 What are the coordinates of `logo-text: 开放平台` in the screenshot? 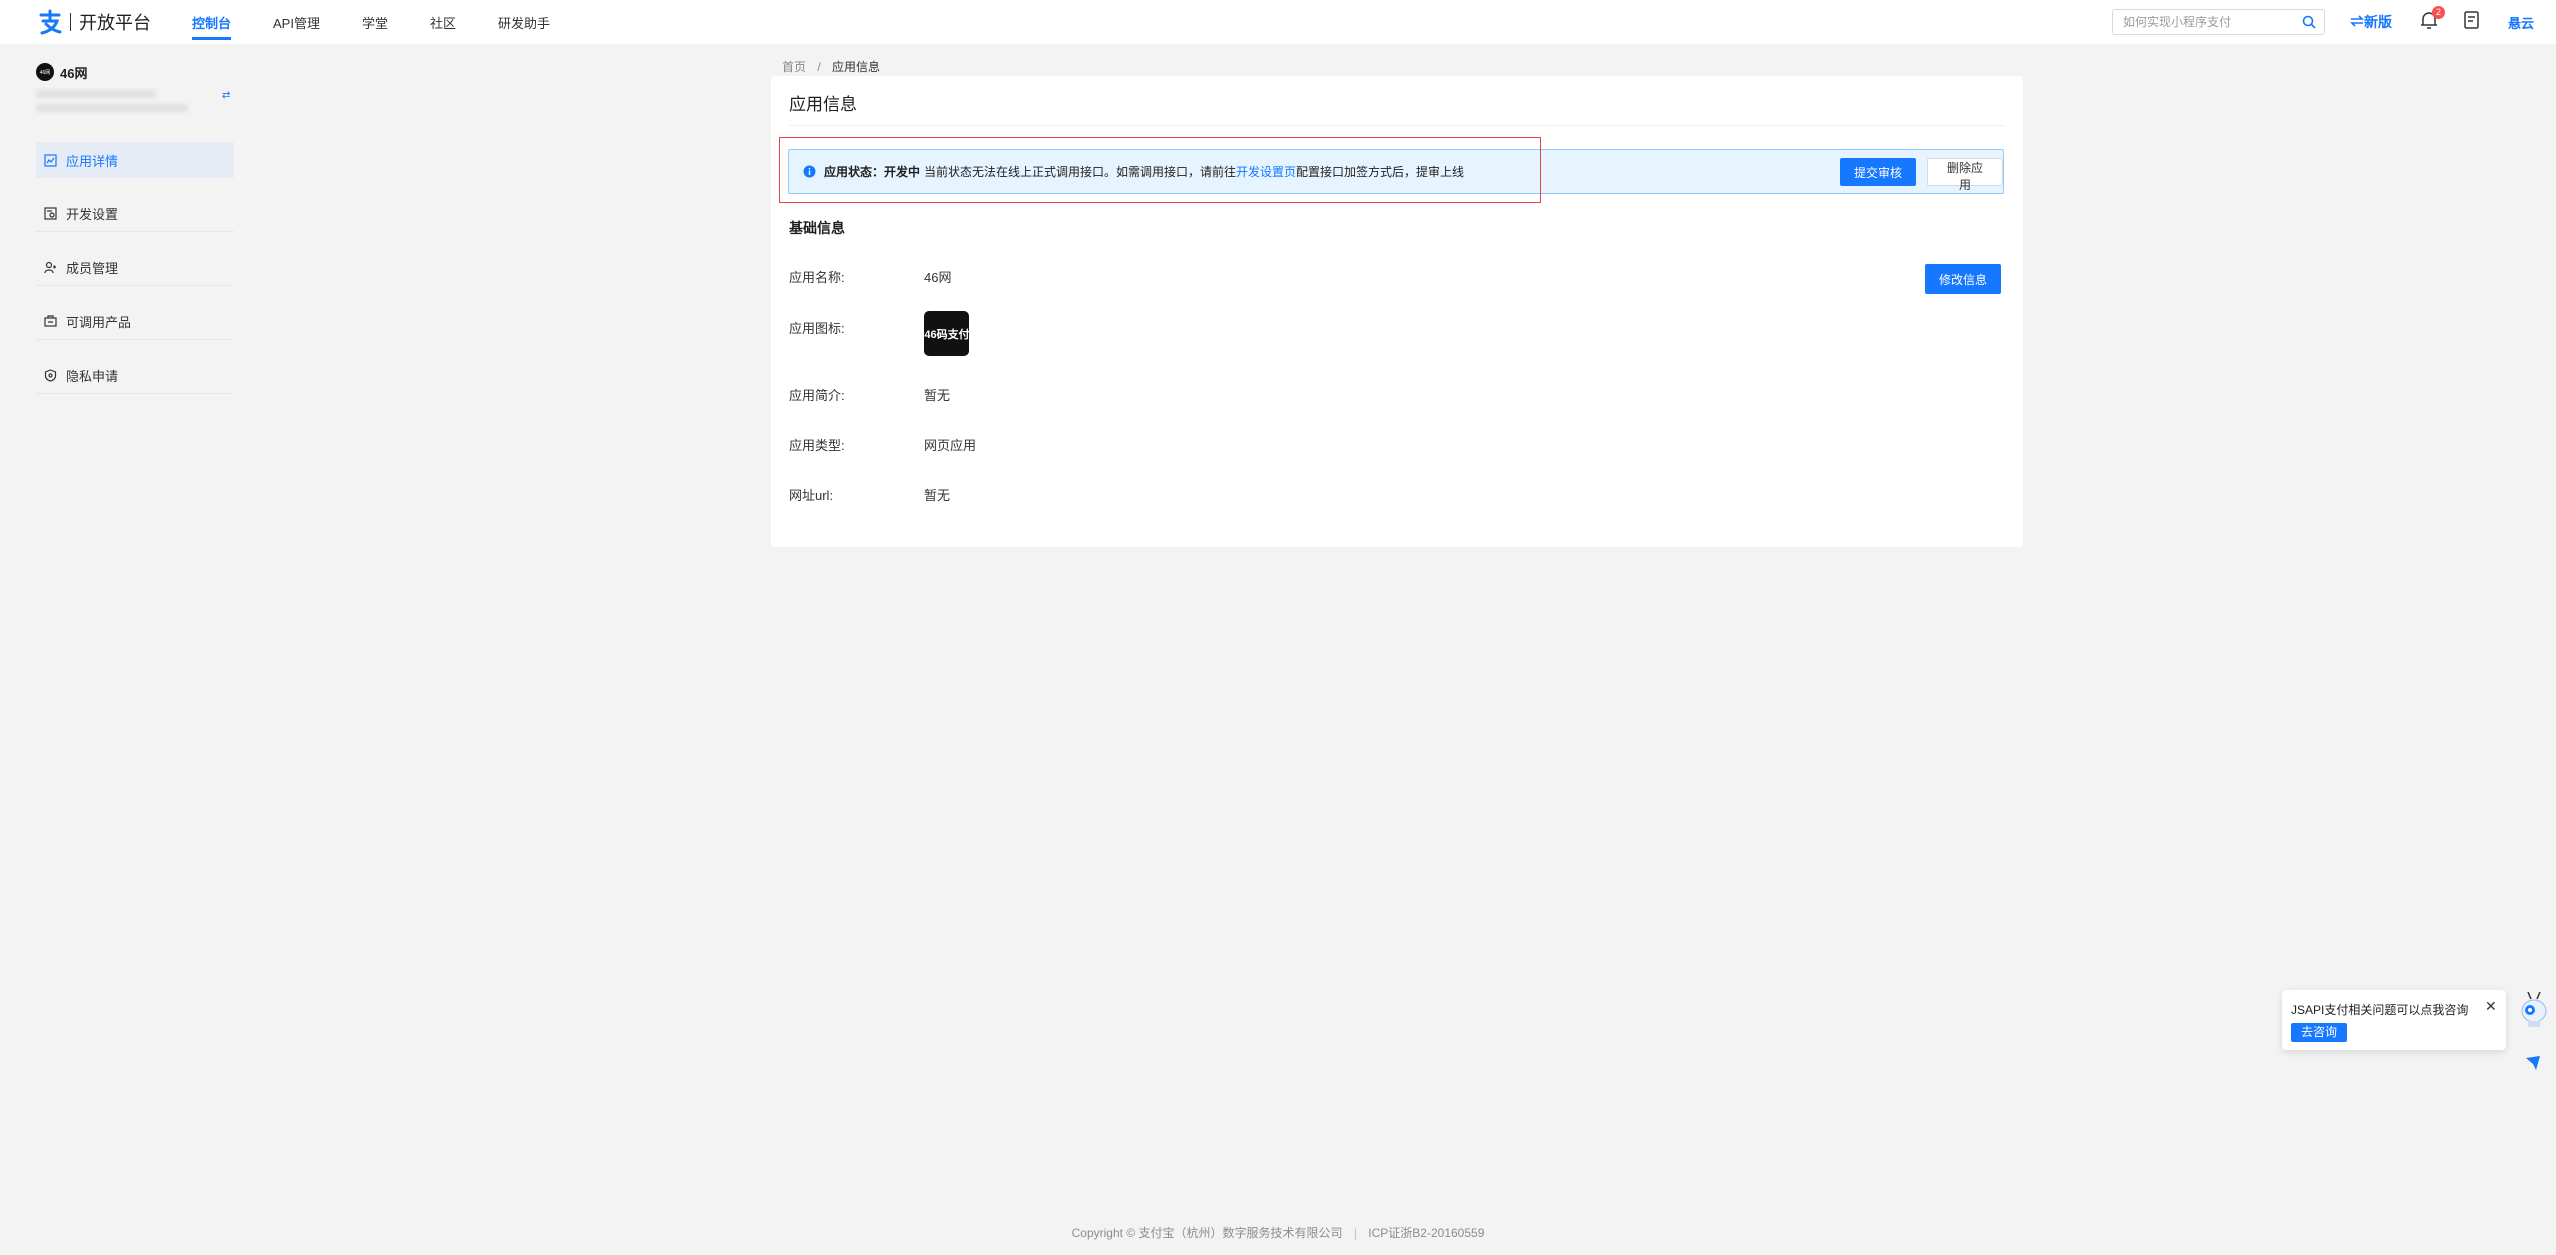 It's located at (115, 23).